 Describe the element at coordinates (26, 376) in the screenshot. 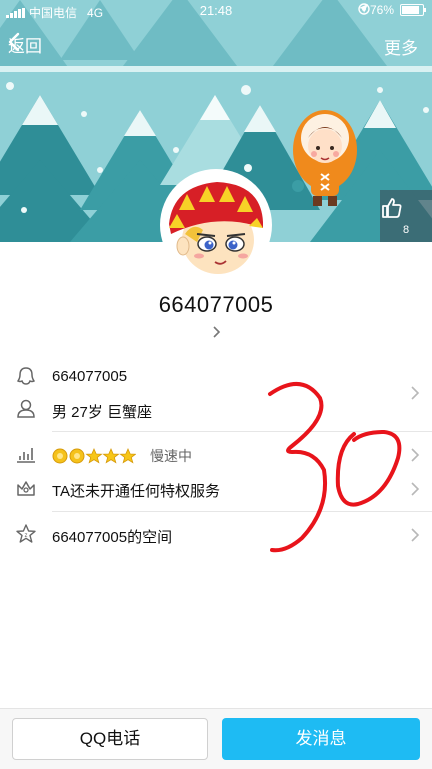

I see `qq-penguin-icon` at that location.